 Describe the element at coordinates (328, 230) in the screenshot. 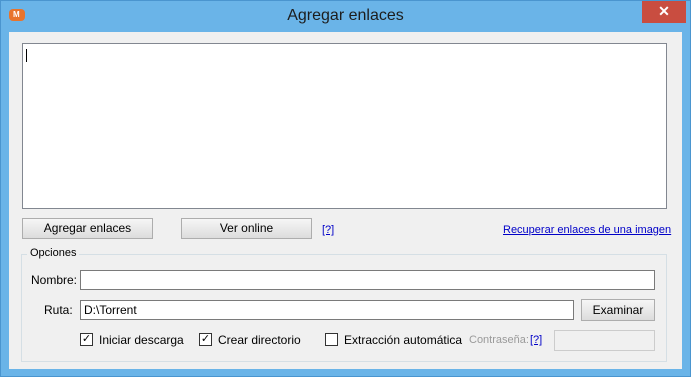

I see `help-link: [?]` at that location.